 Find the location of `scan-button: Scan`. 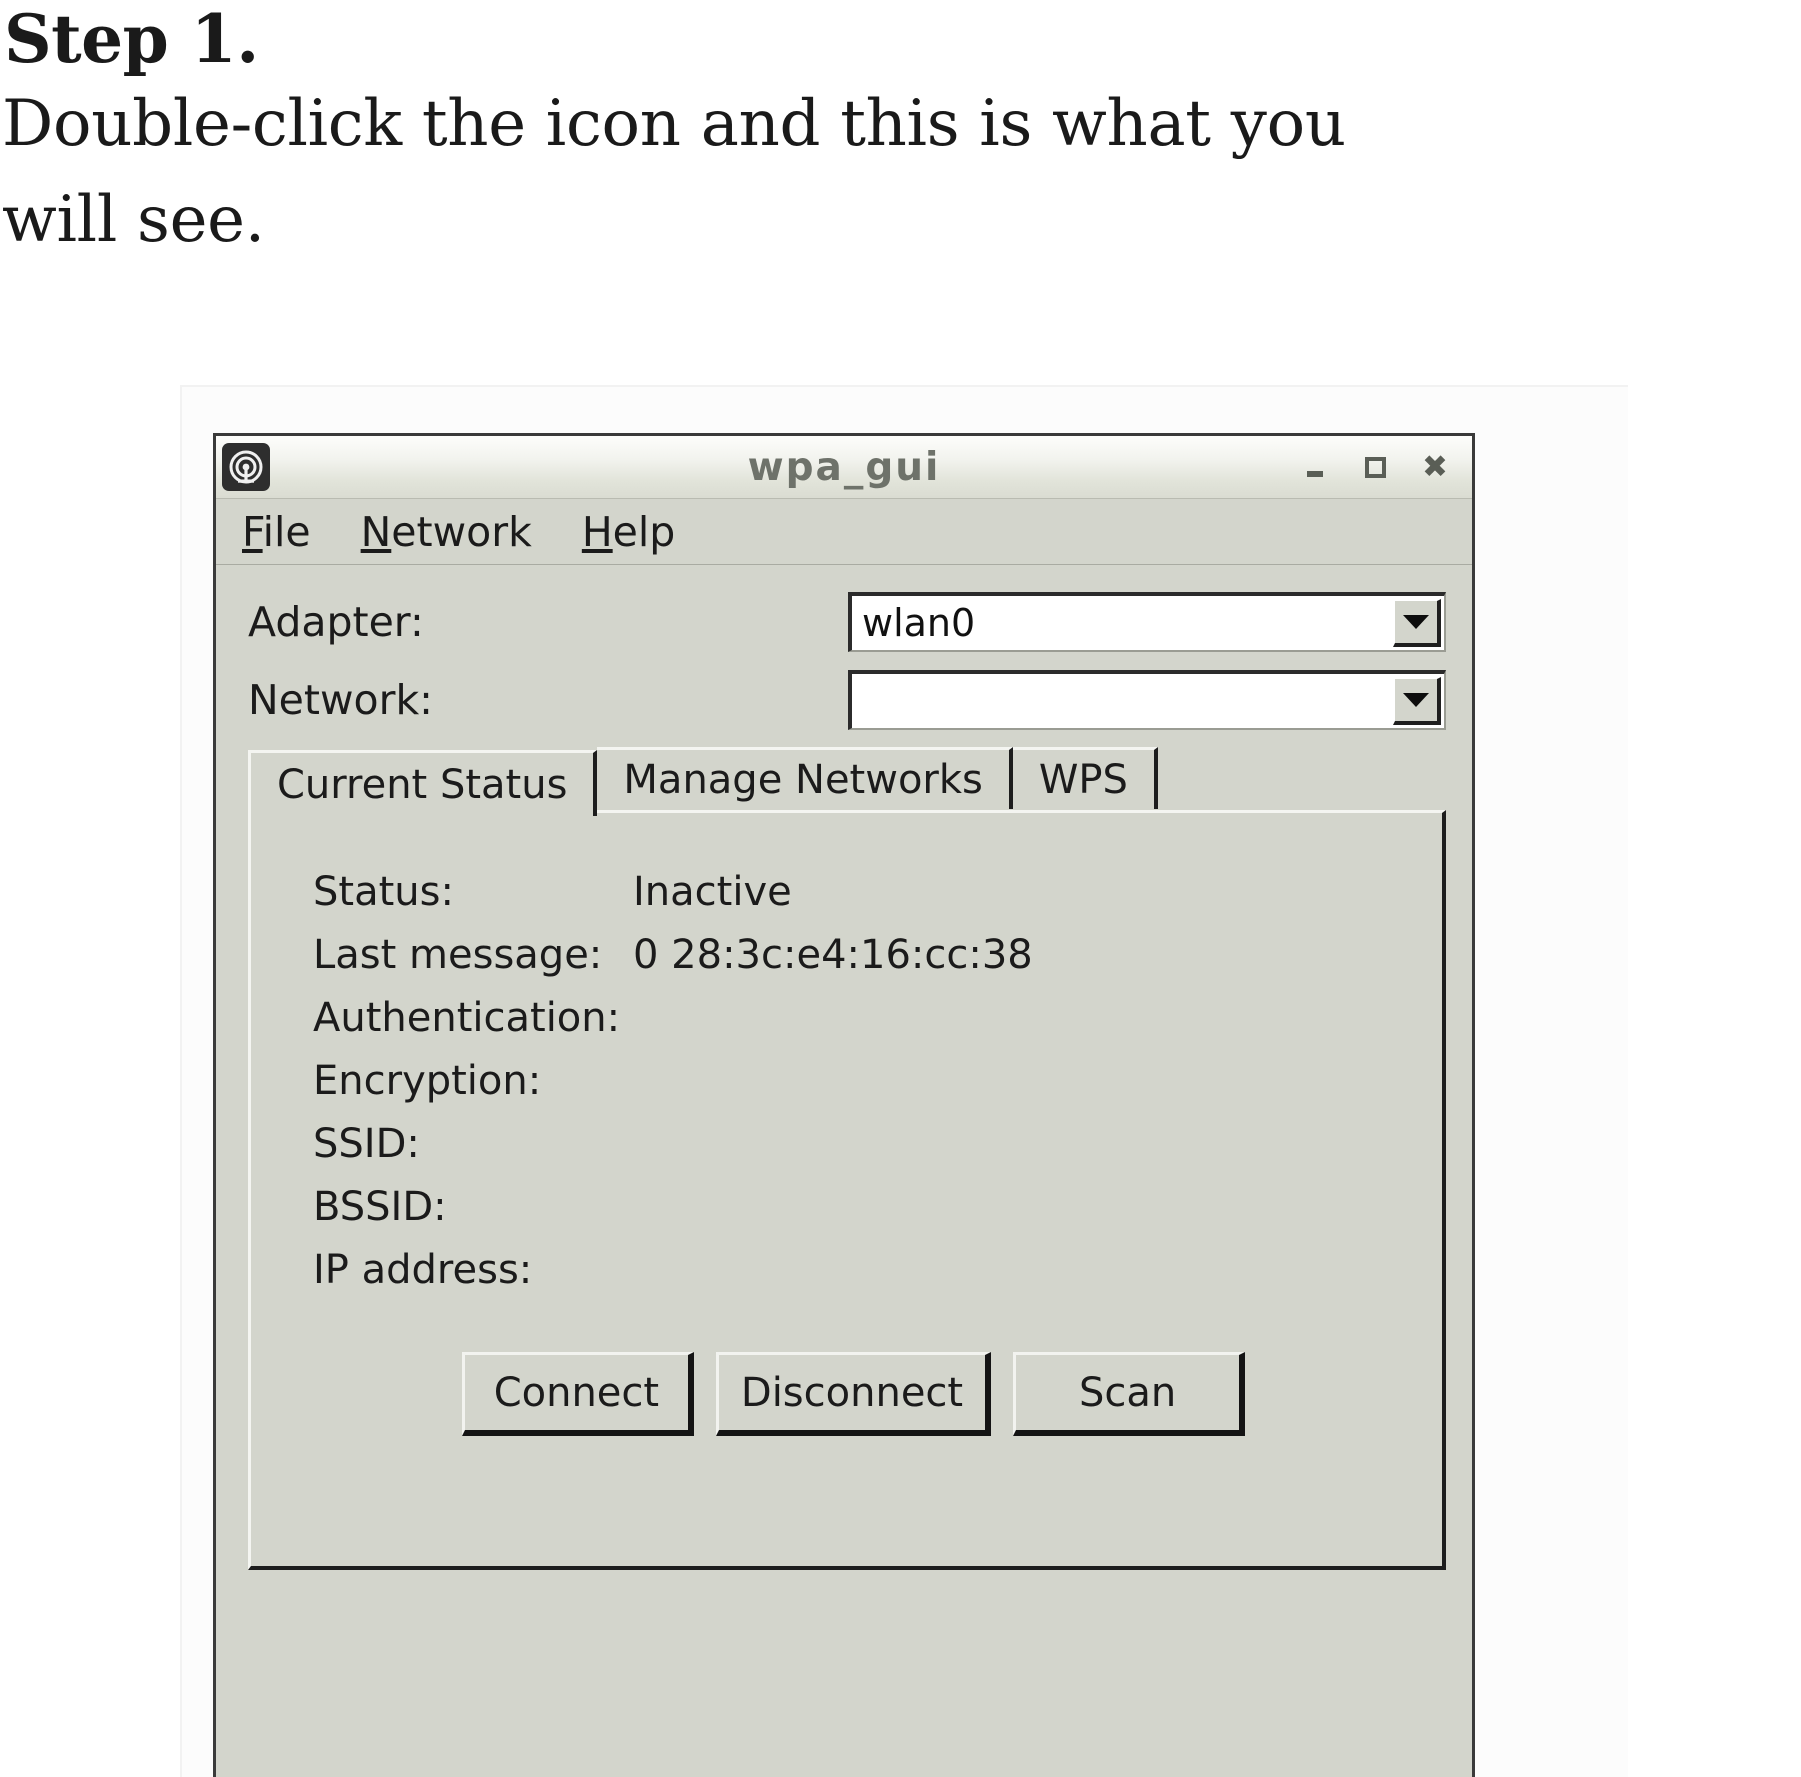

scan-button: Scan is located at coordinates (1129, 1394).